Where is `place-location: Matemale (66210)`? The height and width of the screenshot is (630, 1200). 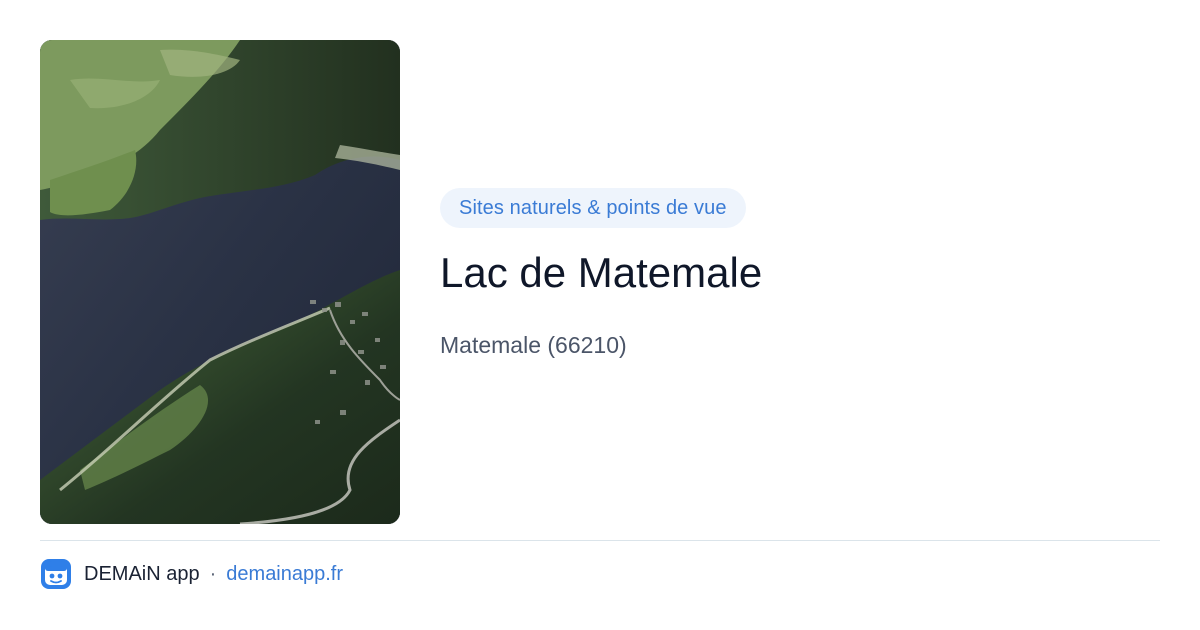
place-location: Matemale (66210) is located at coordinates (533, 345).